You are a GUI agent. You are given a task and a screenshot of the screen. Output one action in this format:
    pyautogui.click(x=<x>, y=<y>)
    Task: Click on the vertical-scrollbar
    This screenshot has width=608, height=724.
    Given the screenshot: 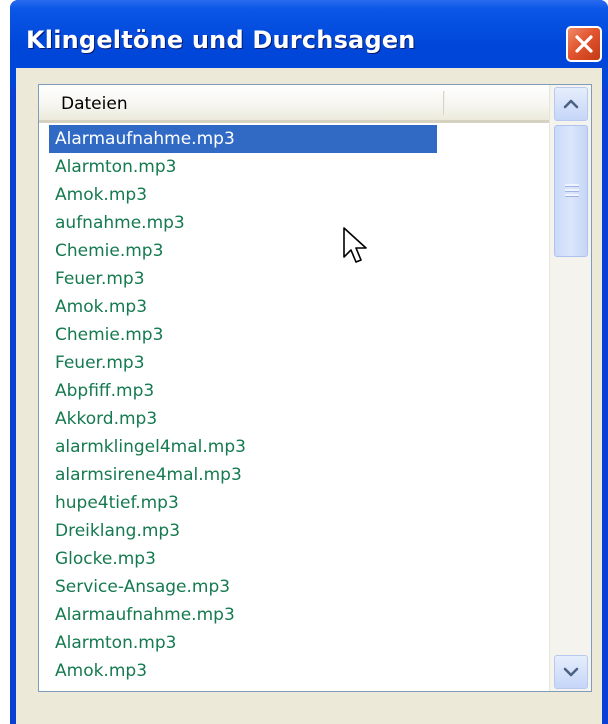 What is the action you would take?
    pyautogui.click(x=570, y=388)
    